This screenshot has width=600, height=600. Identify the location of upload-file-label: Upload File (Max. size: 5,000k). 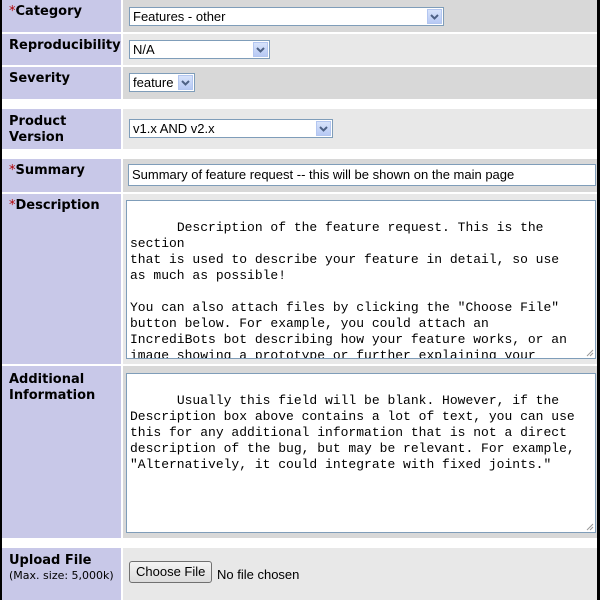
(61, 574).